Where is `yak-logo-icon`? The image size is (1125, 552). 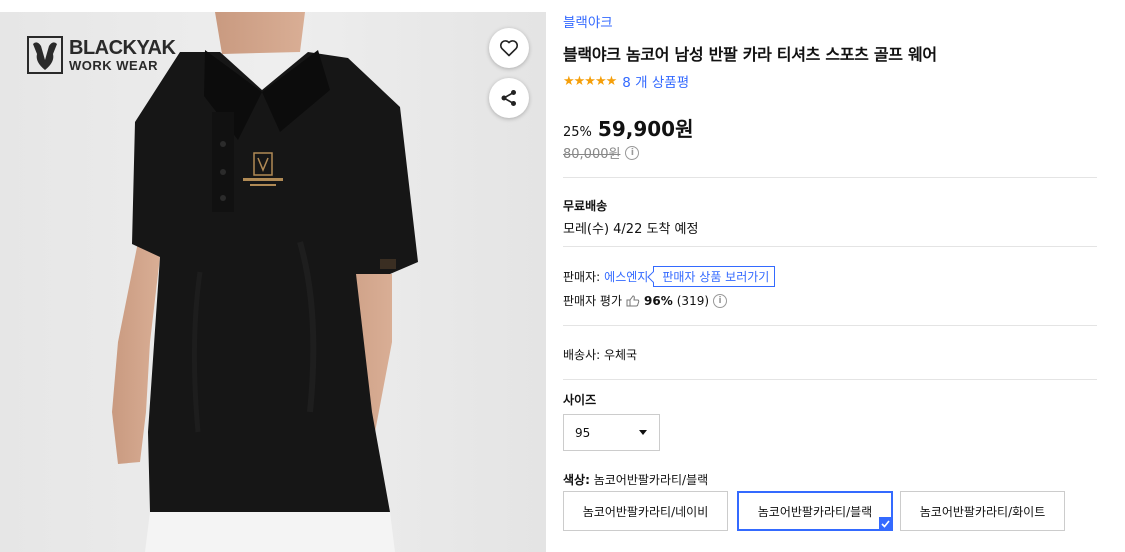
yak-logo-icon is located at coordinates (45, 55).